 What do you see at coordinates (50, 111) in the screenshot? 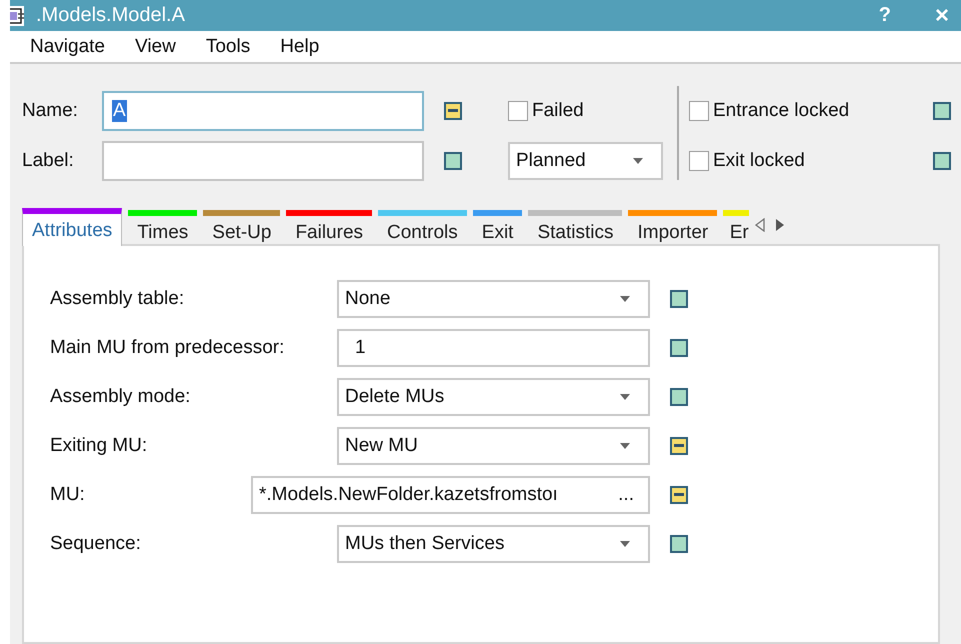
I see `field-label: Name:` at bounding box center [50, 111].